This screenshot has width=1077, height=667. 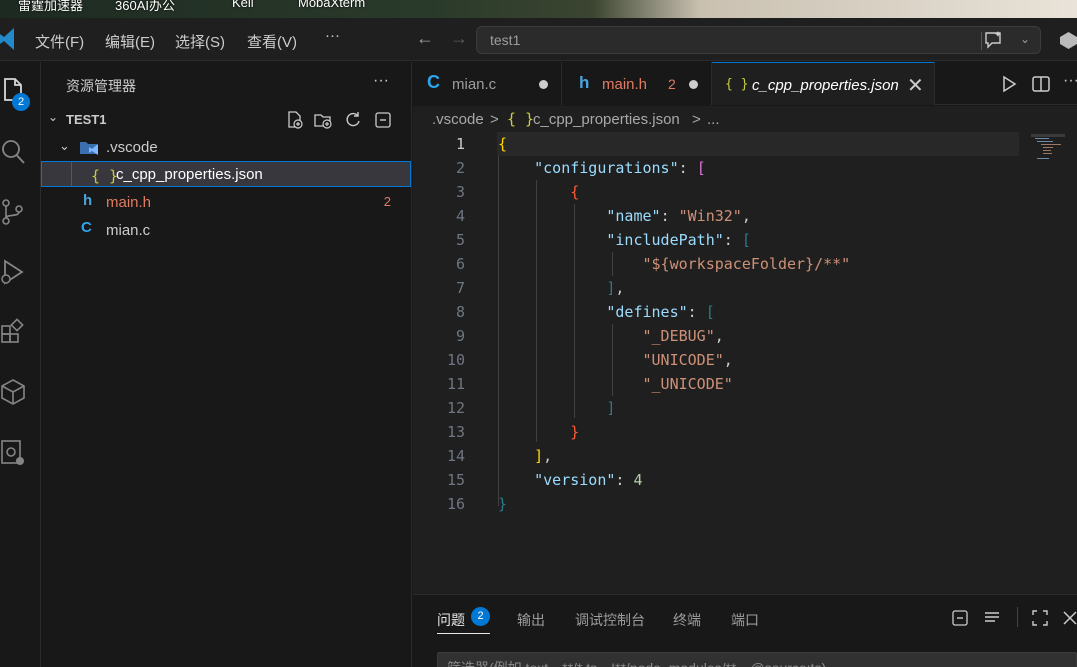 I want to click on h-file-icon: h, so click(x=88, y=200).